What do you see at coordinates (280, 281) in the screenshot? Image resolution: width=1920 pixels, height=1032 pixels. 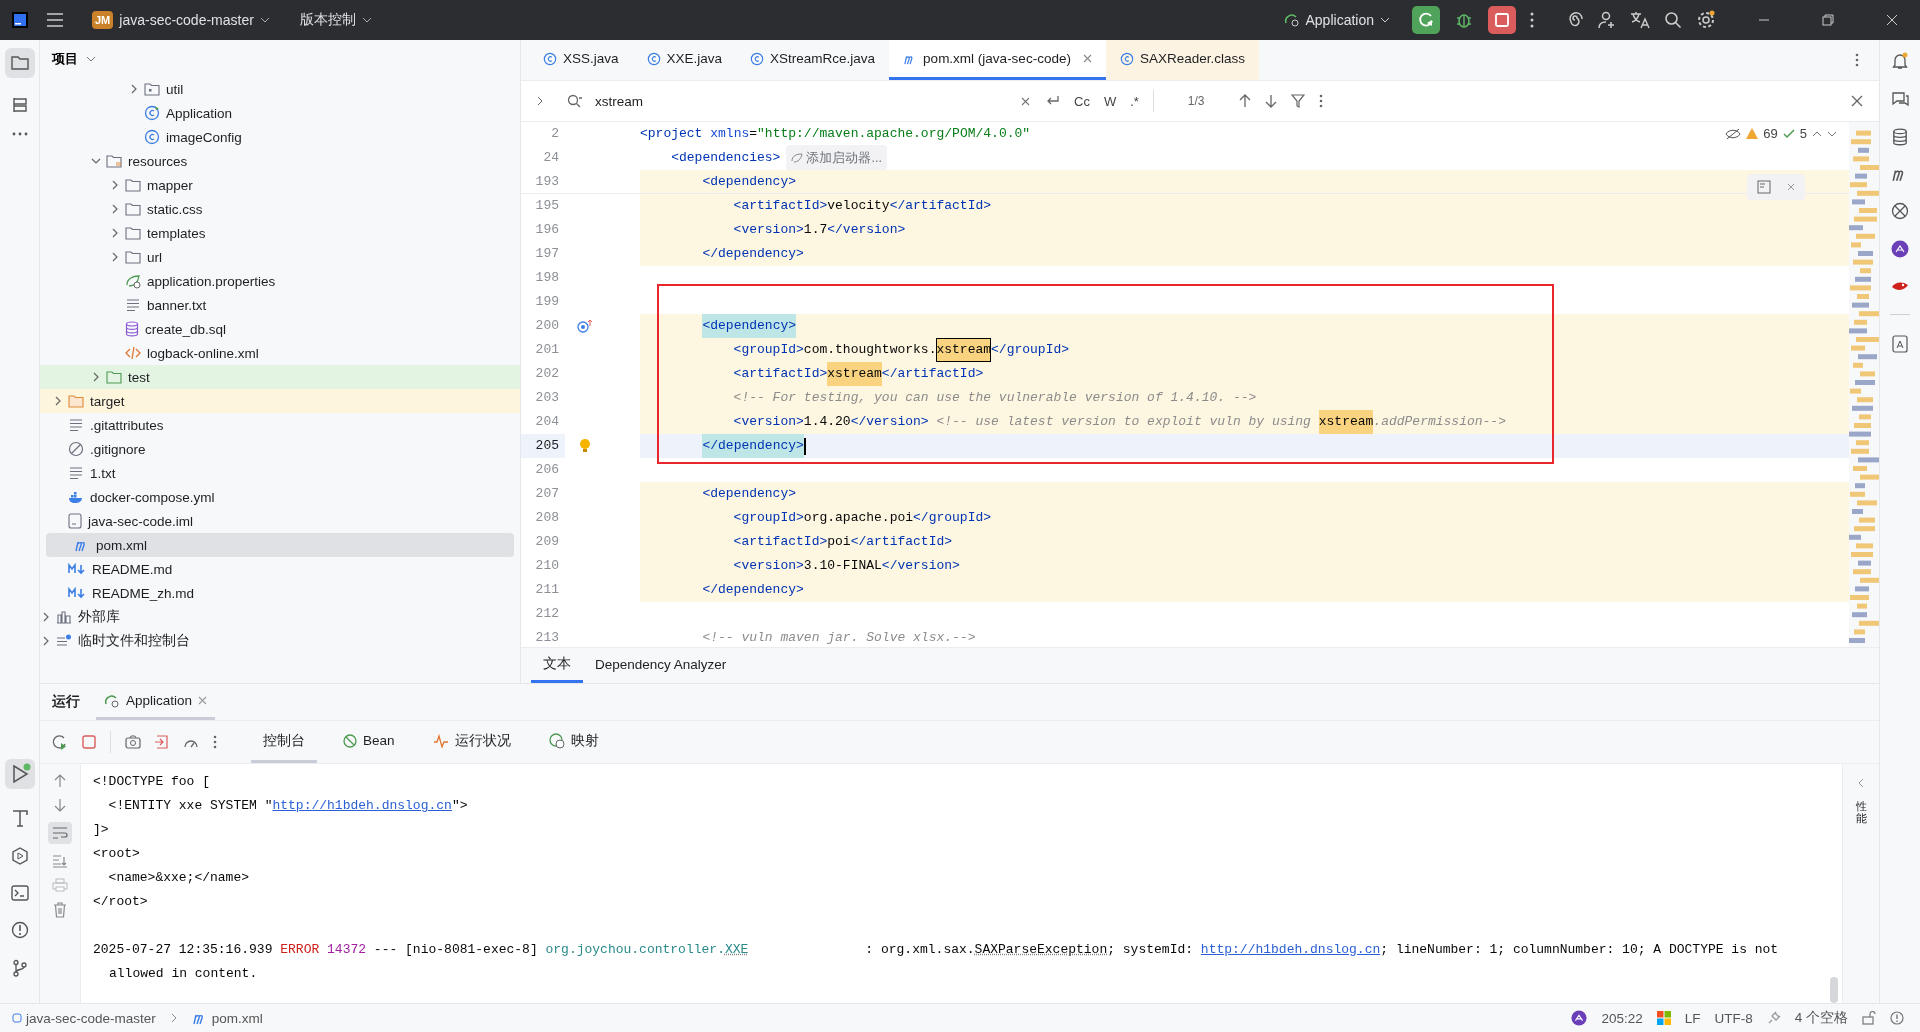 I see `tree-item: application.properties` at bounding box center [280, 281].